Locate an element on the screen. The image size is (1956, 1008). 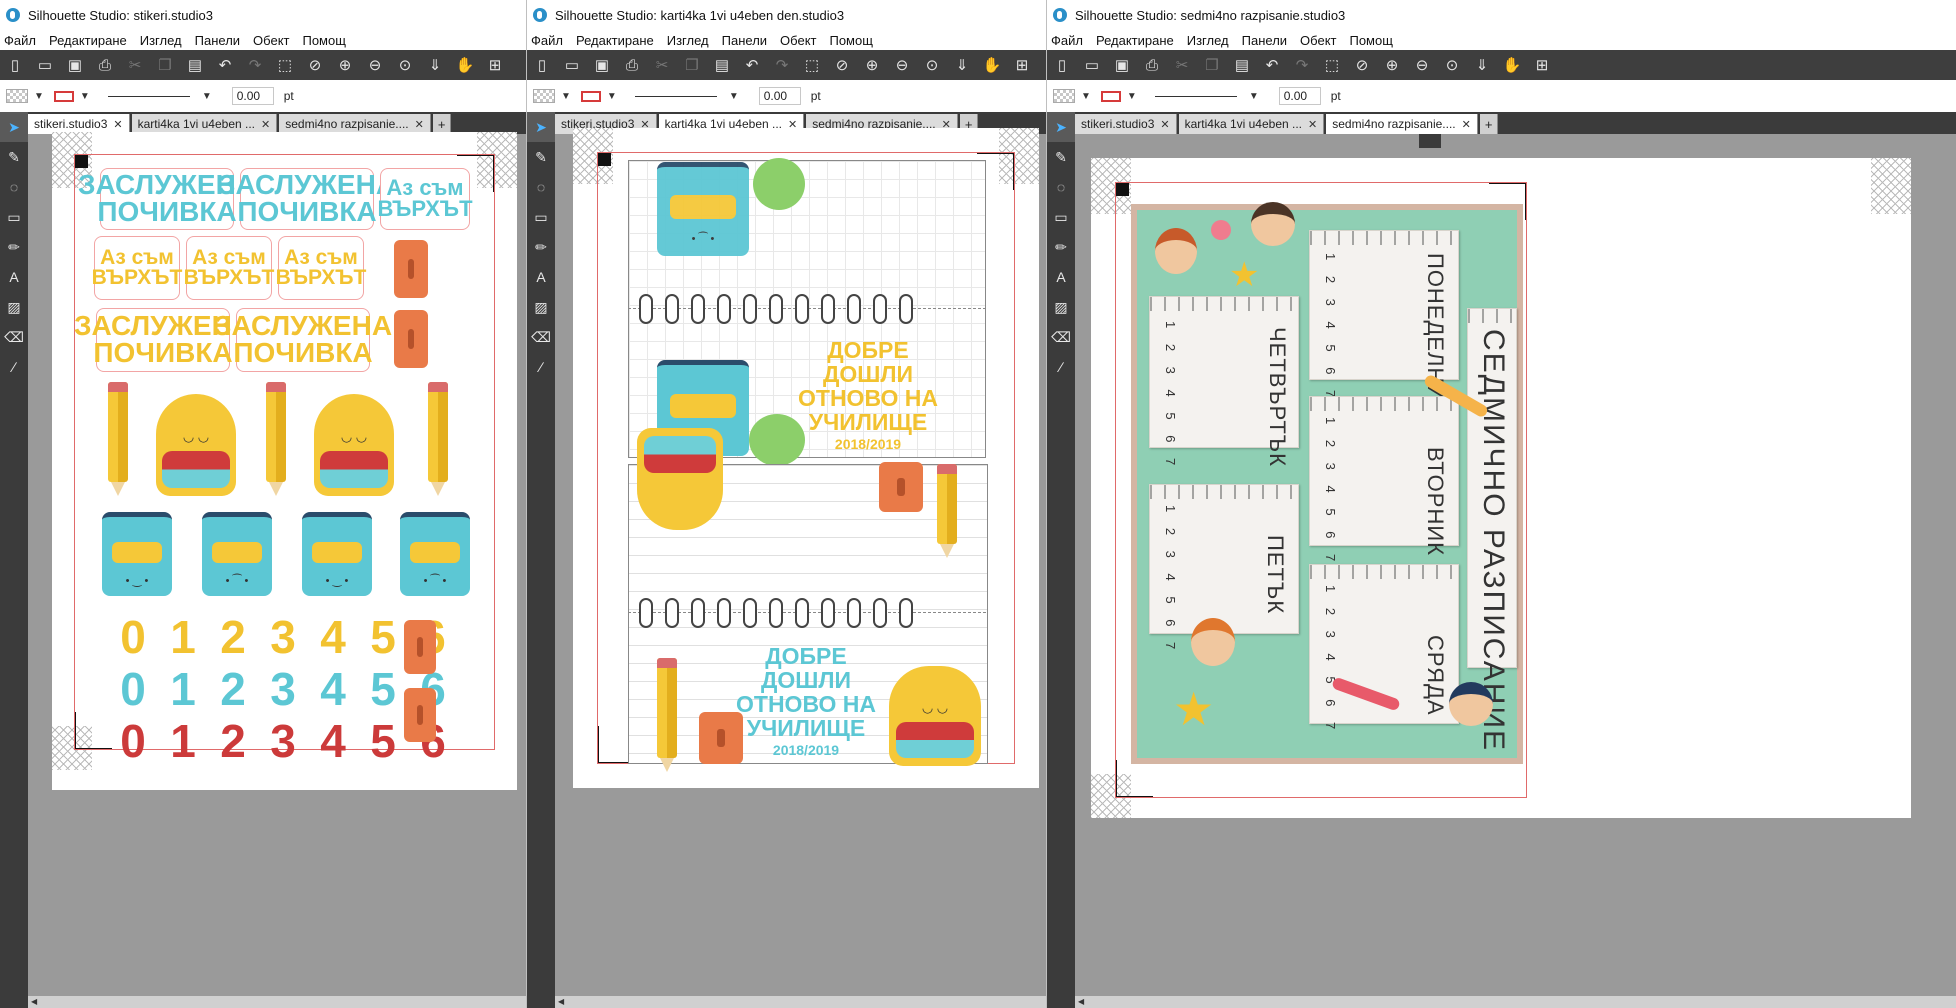
move-down-icon: ⇓ is located at coordinates (1482, 65).